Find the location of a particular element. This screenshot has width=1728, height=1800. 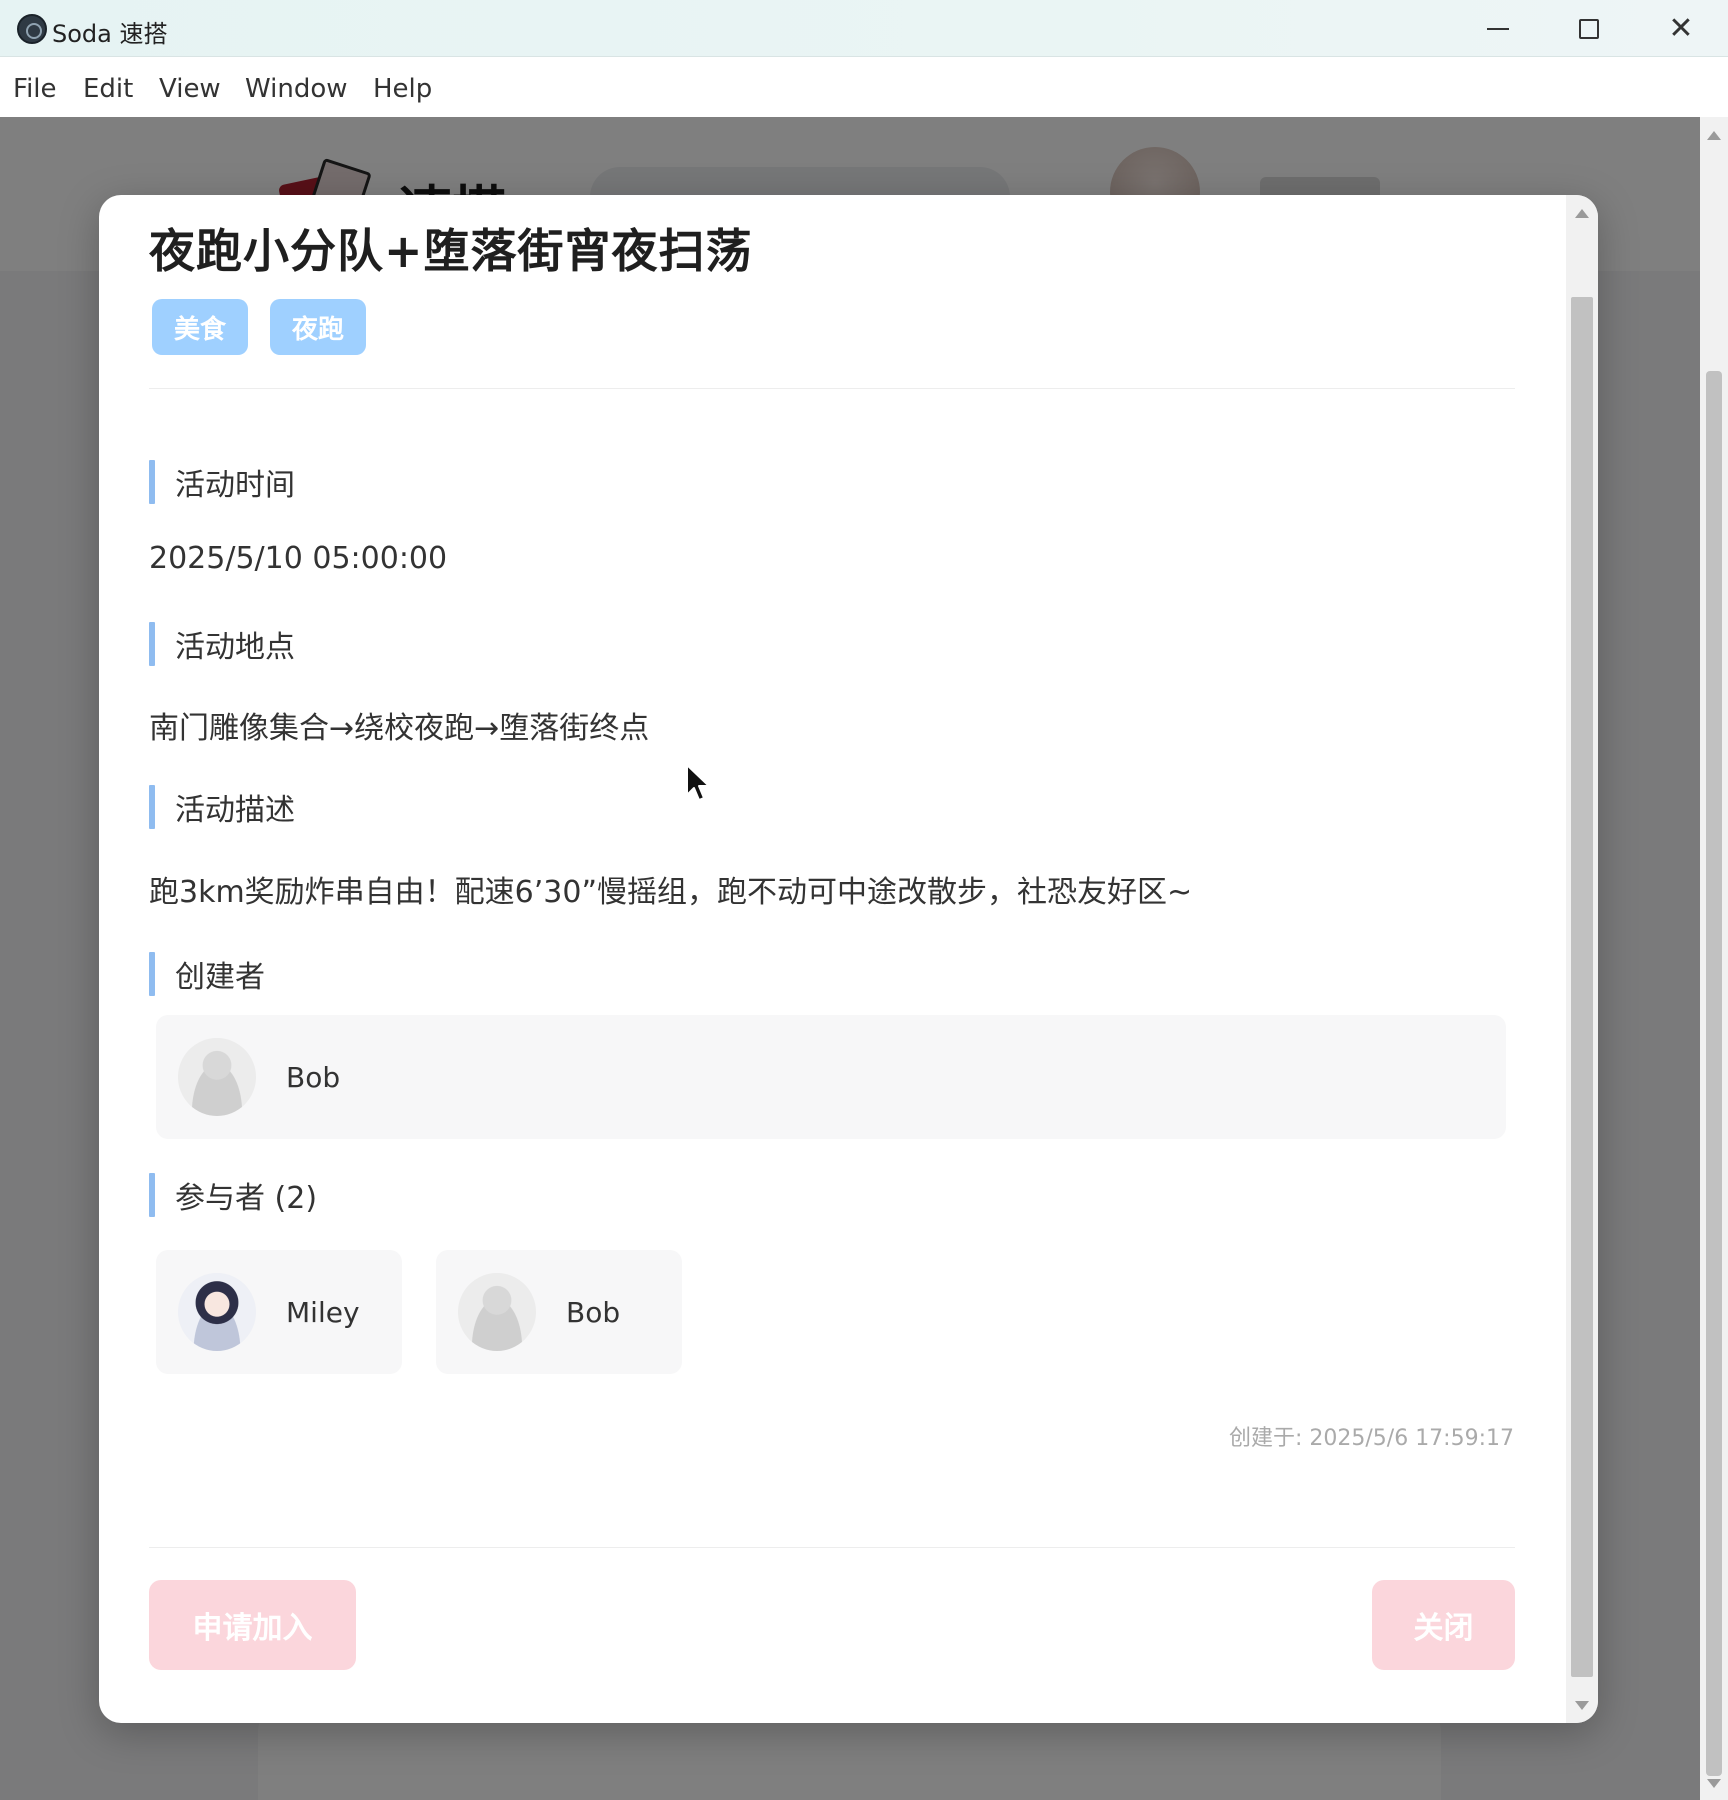

close-icon: ✕ is located at coordinates (1681, 28).